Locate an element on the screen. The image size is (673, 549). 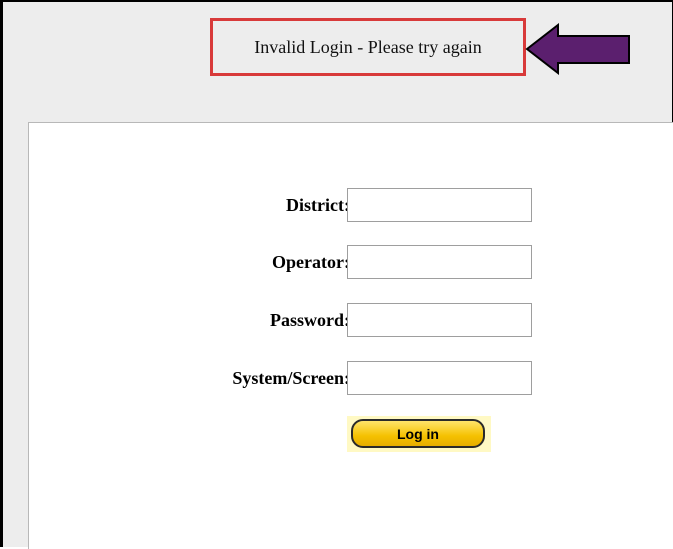
error-message: Invalid Login - Please try again is located at coordinates (368, 46).